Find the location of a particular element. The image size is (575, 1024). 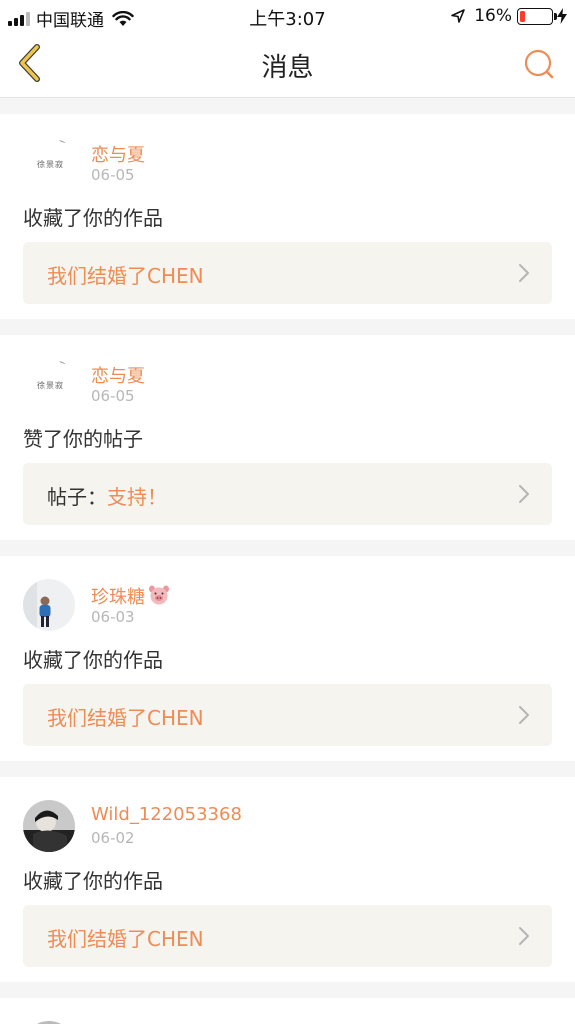

status-bar: 中国联通 上午3:07 16% is located at coordinates (287, 16).